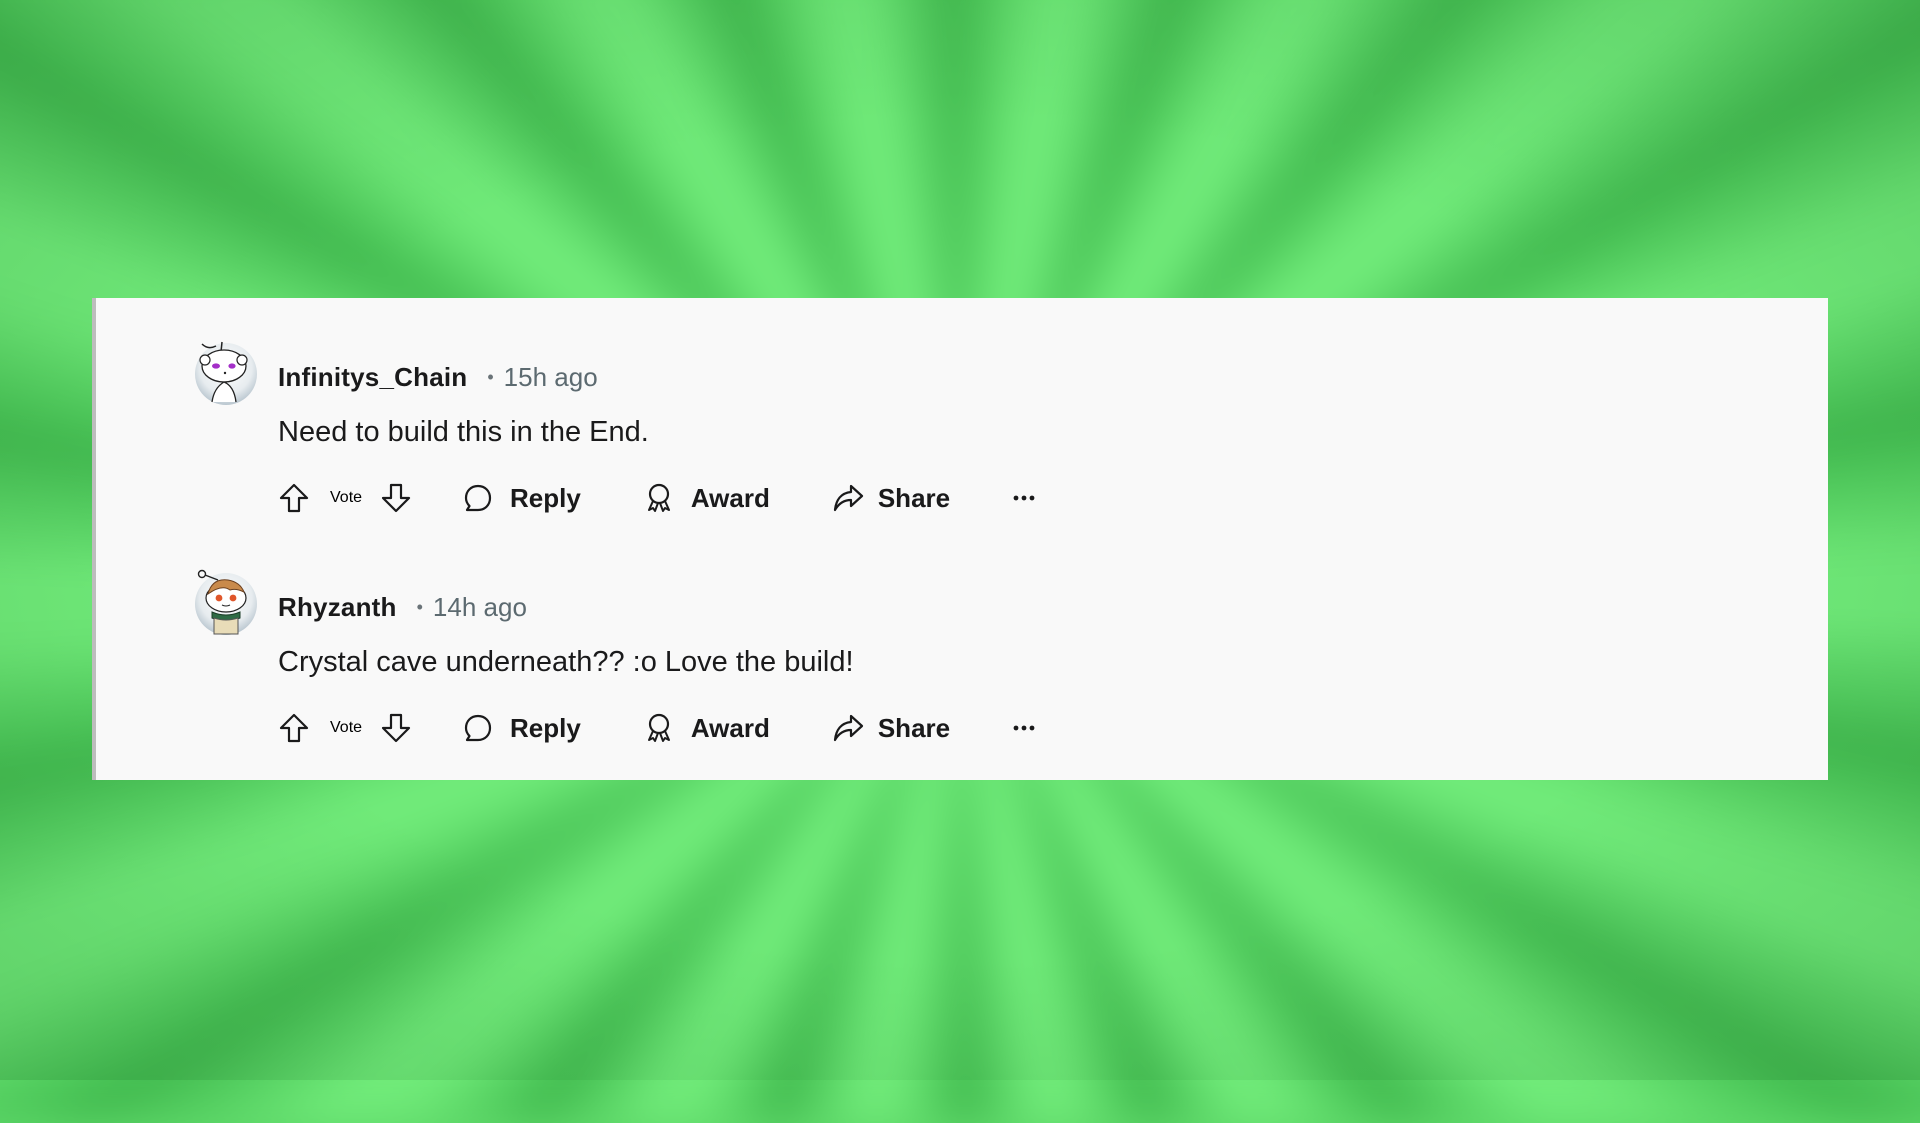  Describe the element at coordinates (372, 377) in the screenshot. I see `username: Infinitys_Chain` at that location.